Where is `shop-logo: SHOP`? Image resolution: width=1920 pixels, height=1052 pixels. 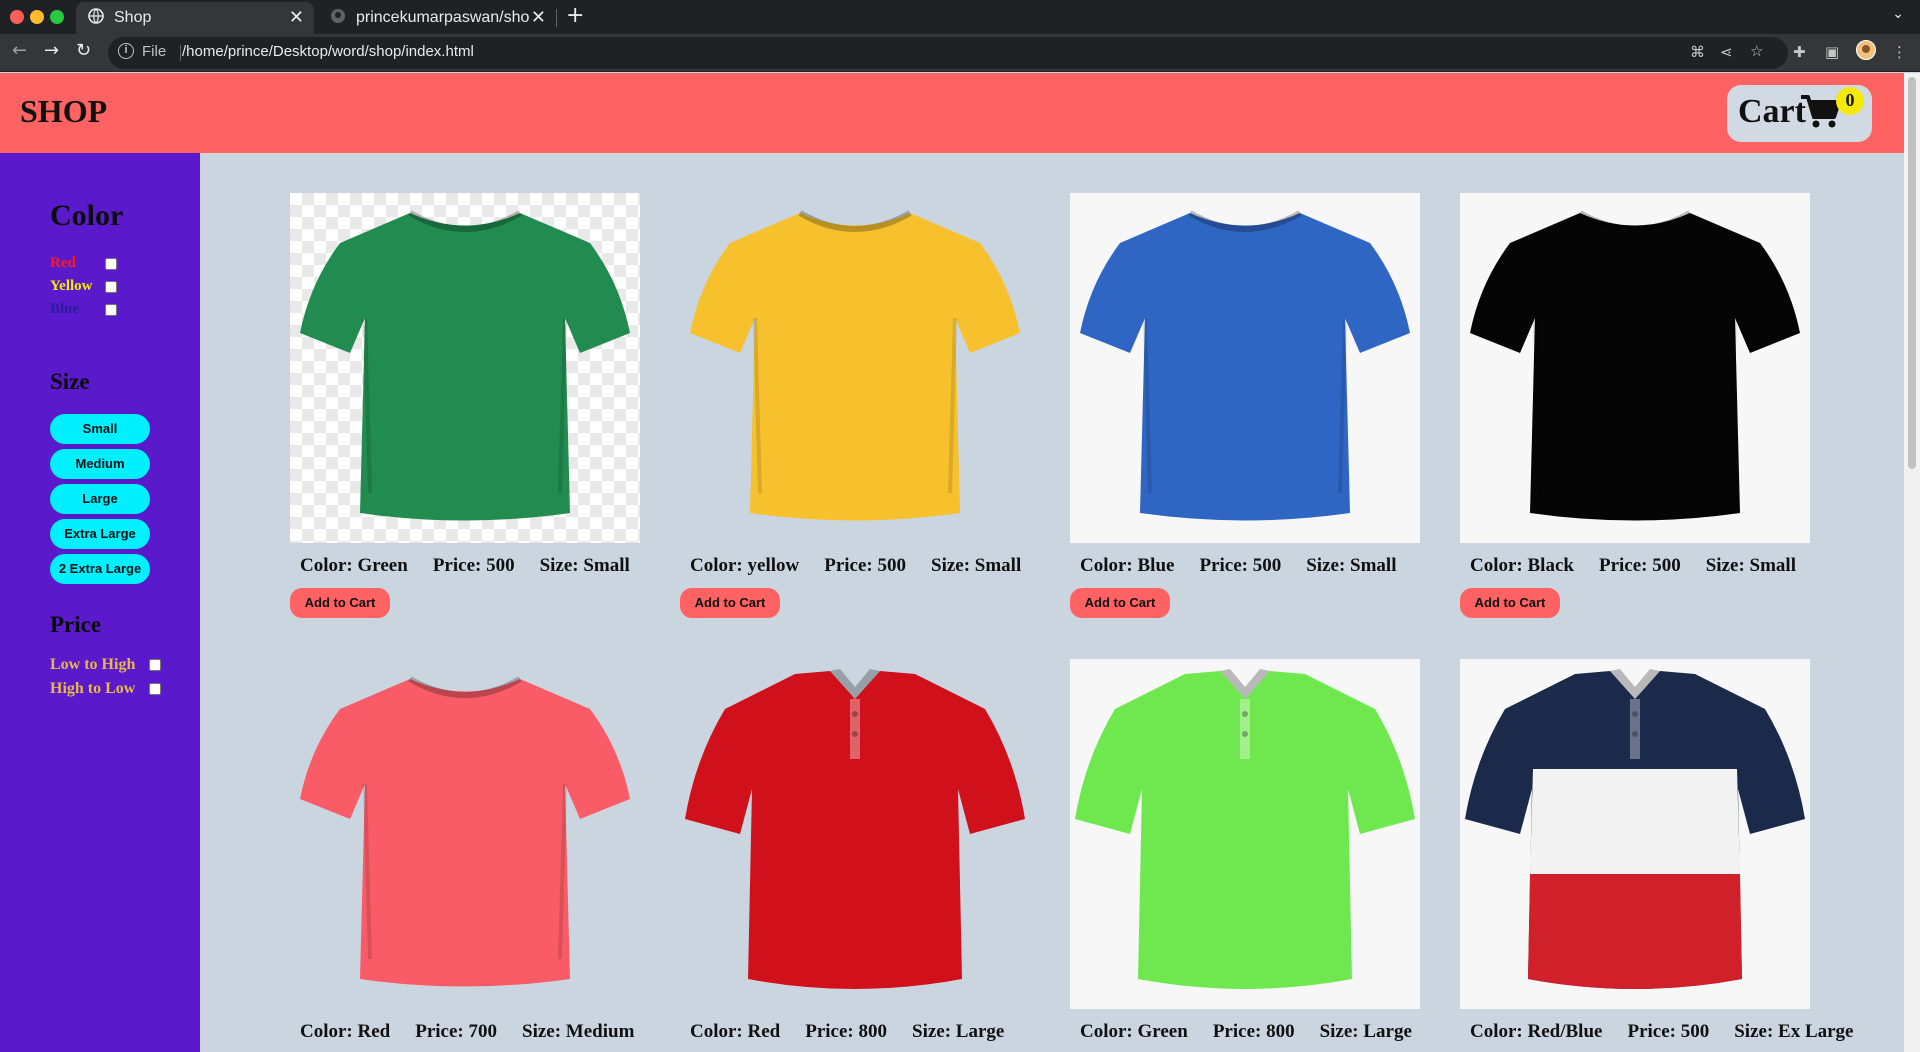 shop-logo: SHOP is located at coordinates (64, 111).